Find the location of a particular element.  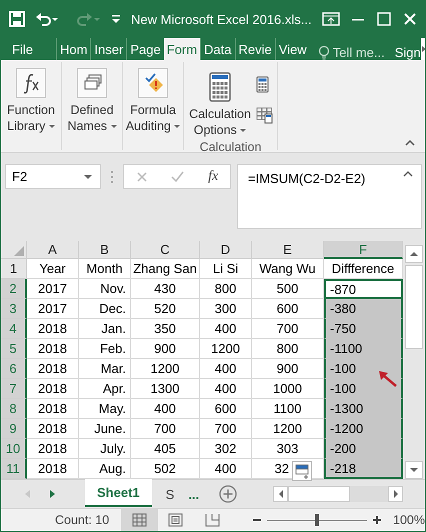

row-header: 3 is located at coordinates (14, 309).